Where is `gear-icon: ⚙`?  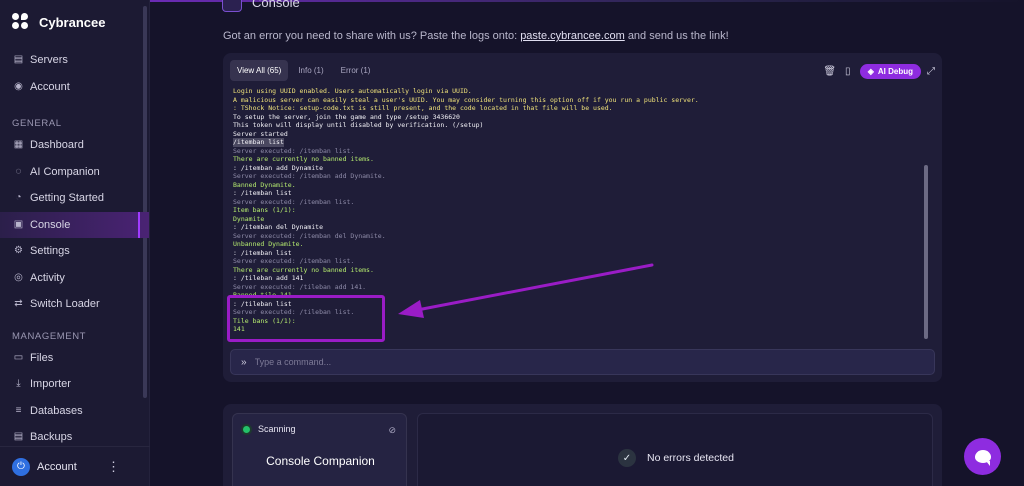 gear-icon: ⚙ is located at coordinates (18, 251).